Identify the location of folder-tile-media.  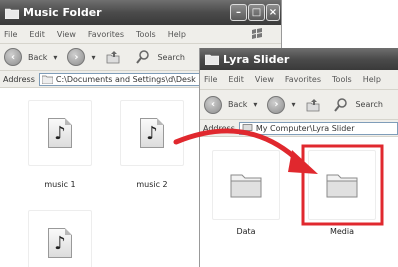
(342, 185).